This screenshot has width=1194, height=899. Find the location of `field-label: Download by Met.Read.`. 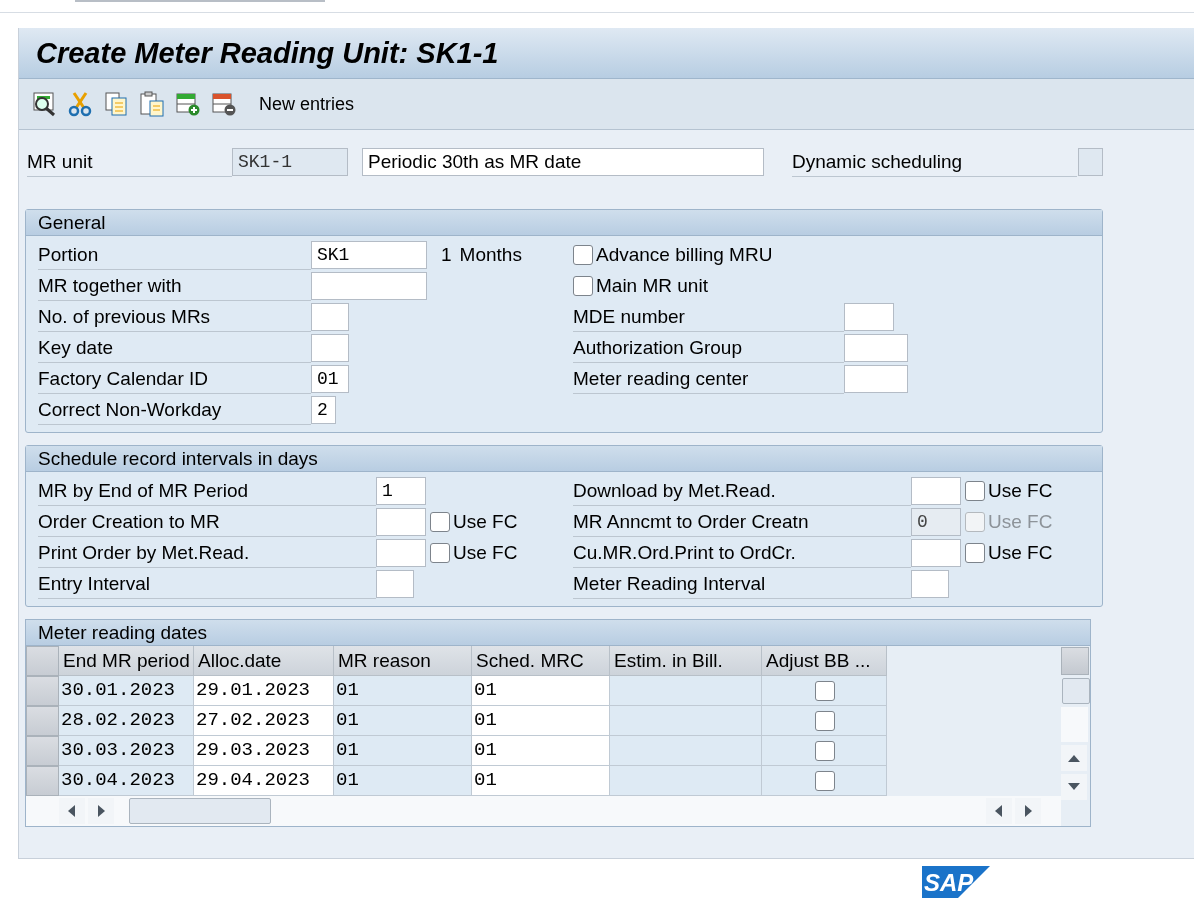

field-label: Download by Met.Read. is located at coordinates (742, 490).